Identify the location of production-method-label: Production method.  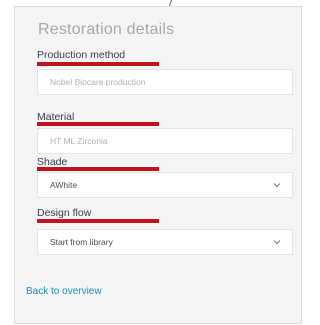
(81, 55).